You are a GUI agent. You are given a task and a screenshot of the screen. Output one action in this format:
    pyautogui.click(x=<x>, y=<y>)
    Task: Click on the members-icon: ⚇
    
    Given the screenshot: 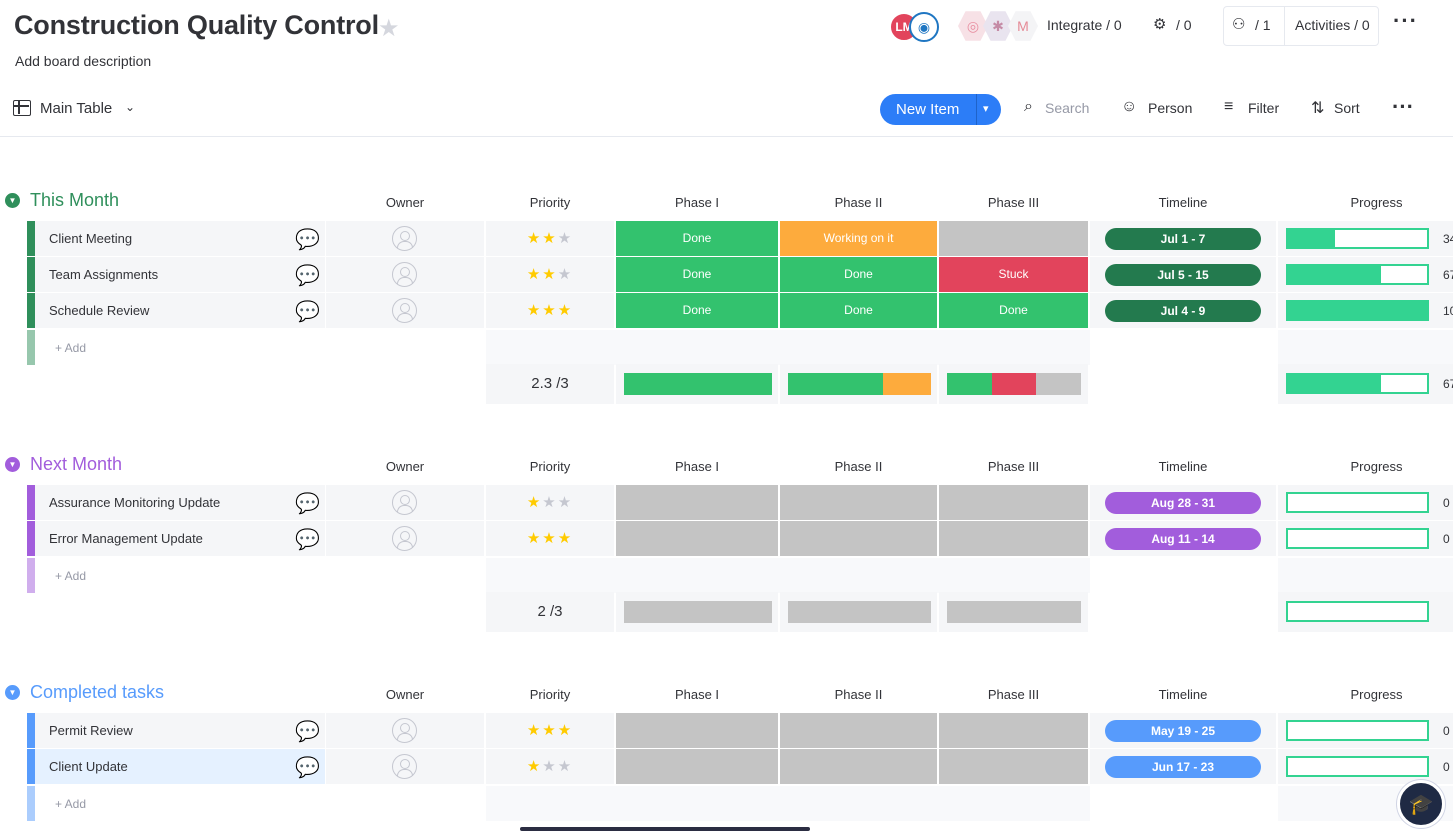 What is the action you would take?
    pyautogui.click(x=1238, y=24)
    